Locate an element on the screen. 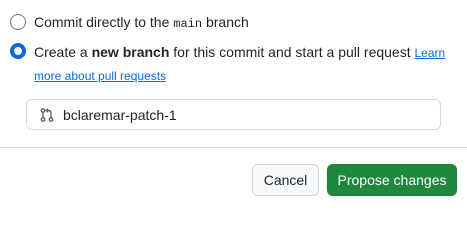  commit-directly-suffix: branch is located at coordinates (225, 22).